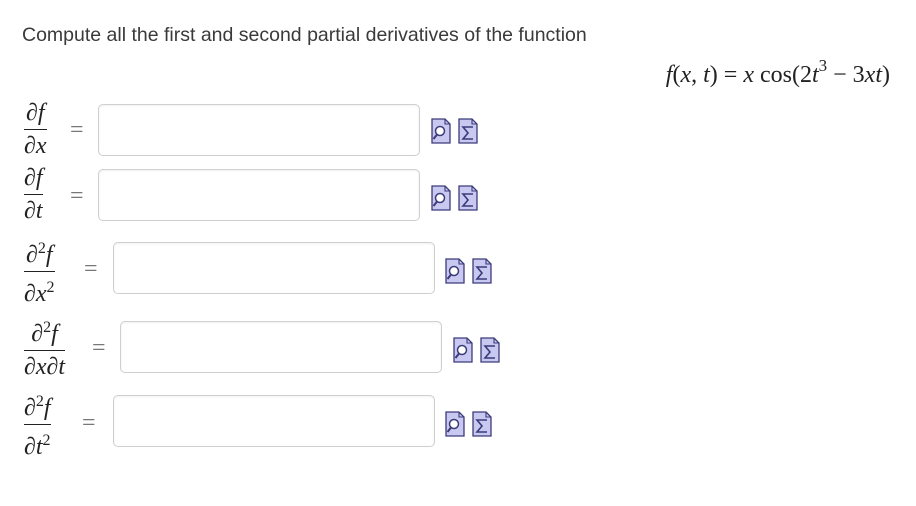  What do you see at coordinates (777, 72) in the screenshot?
I see `function-formula: f(x, t) = x cos(2t3 − 3xt)` at bounding box center [777, 72].